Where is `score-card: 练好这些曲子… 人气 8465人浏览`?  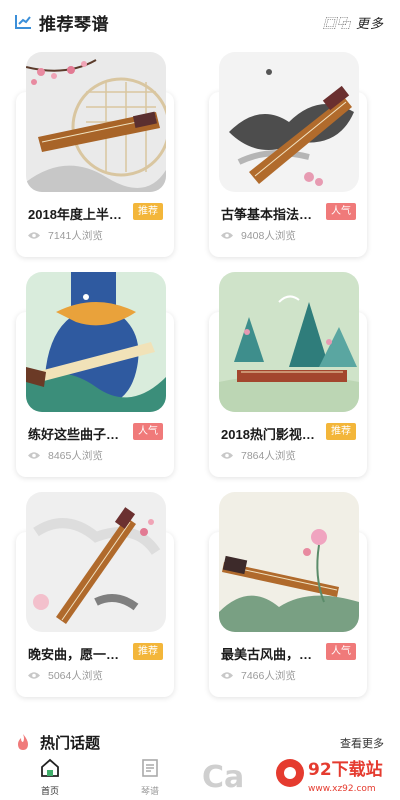
score-card: 练好这些曲子… 人气 8465人浏览 is located at coordinates (99, 374).